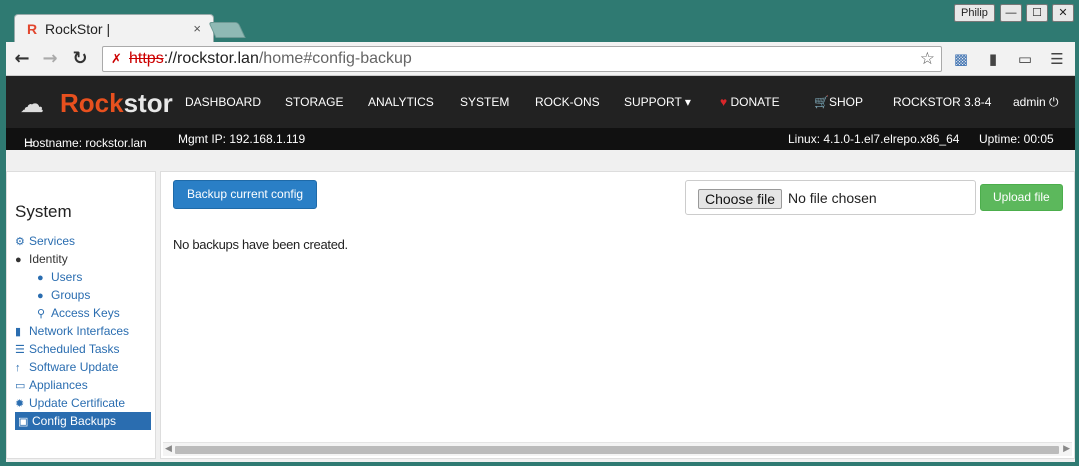  I want to click on extension-icon: ▩, so click(961, 59).